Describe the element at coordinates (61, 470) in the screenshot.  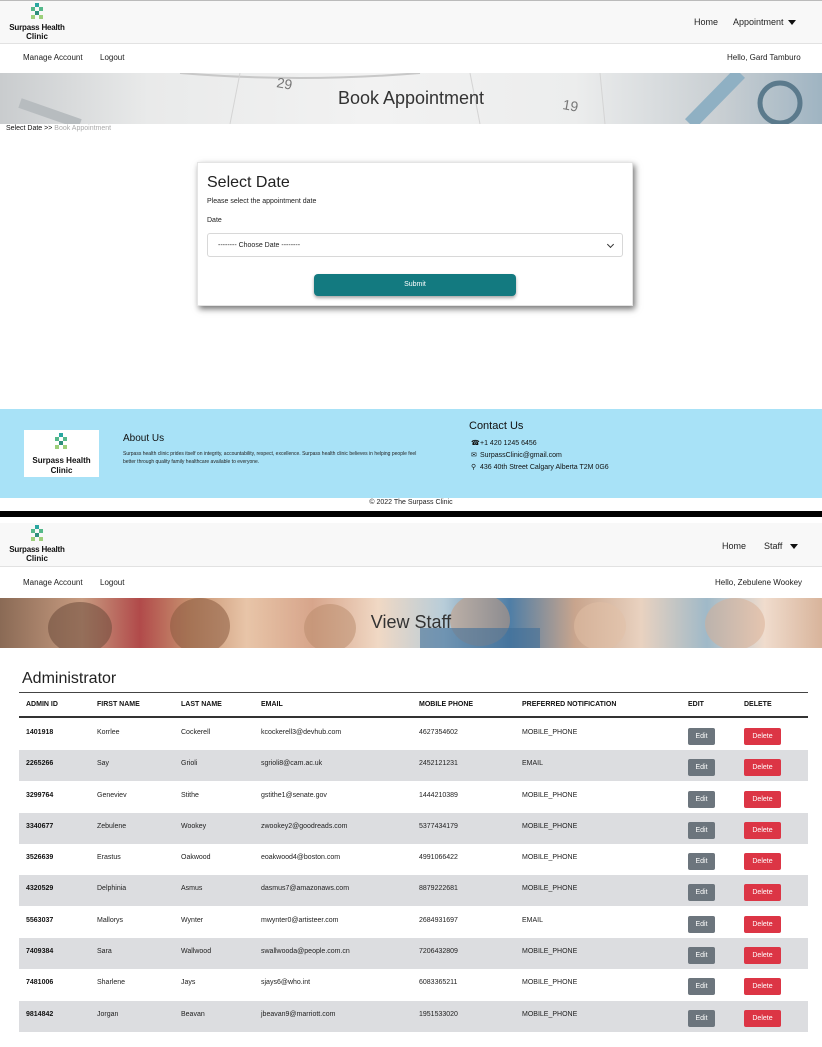
I see `footer-logo-line2: Clinic` at that location.